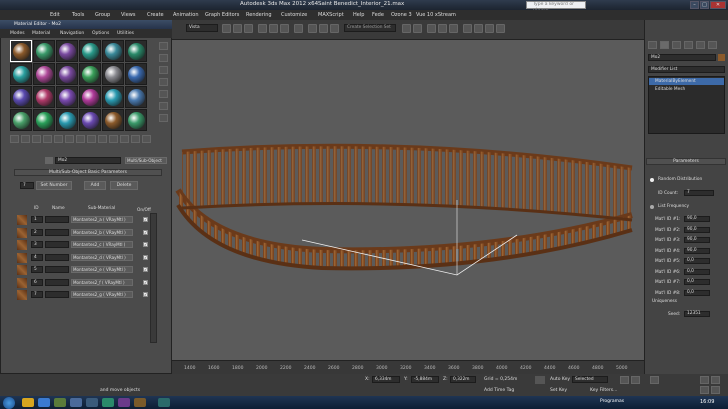 The width and height of the screenshot is (728, 409). What do you see at coordinates (124, 185) in the screenshot?
I see `delete-button: Delete` at bounding box center [124, 185].